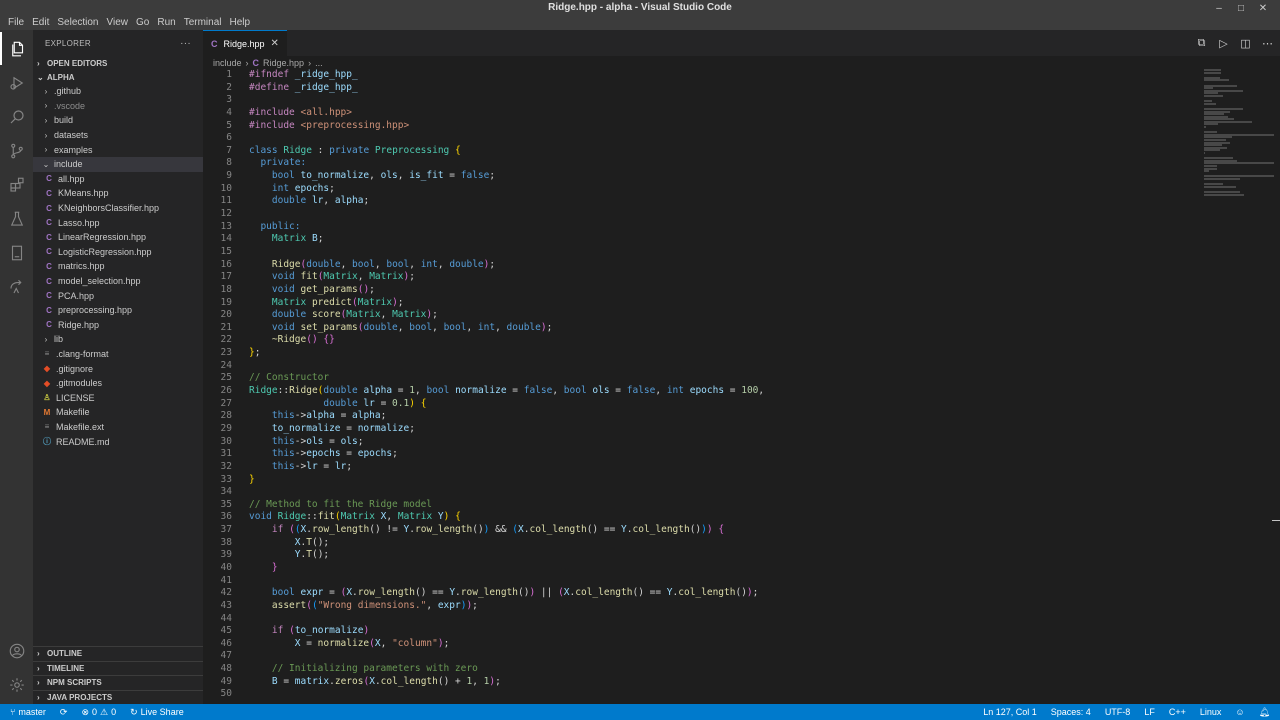  I want to click on source-control-icon, so click(16, 150).